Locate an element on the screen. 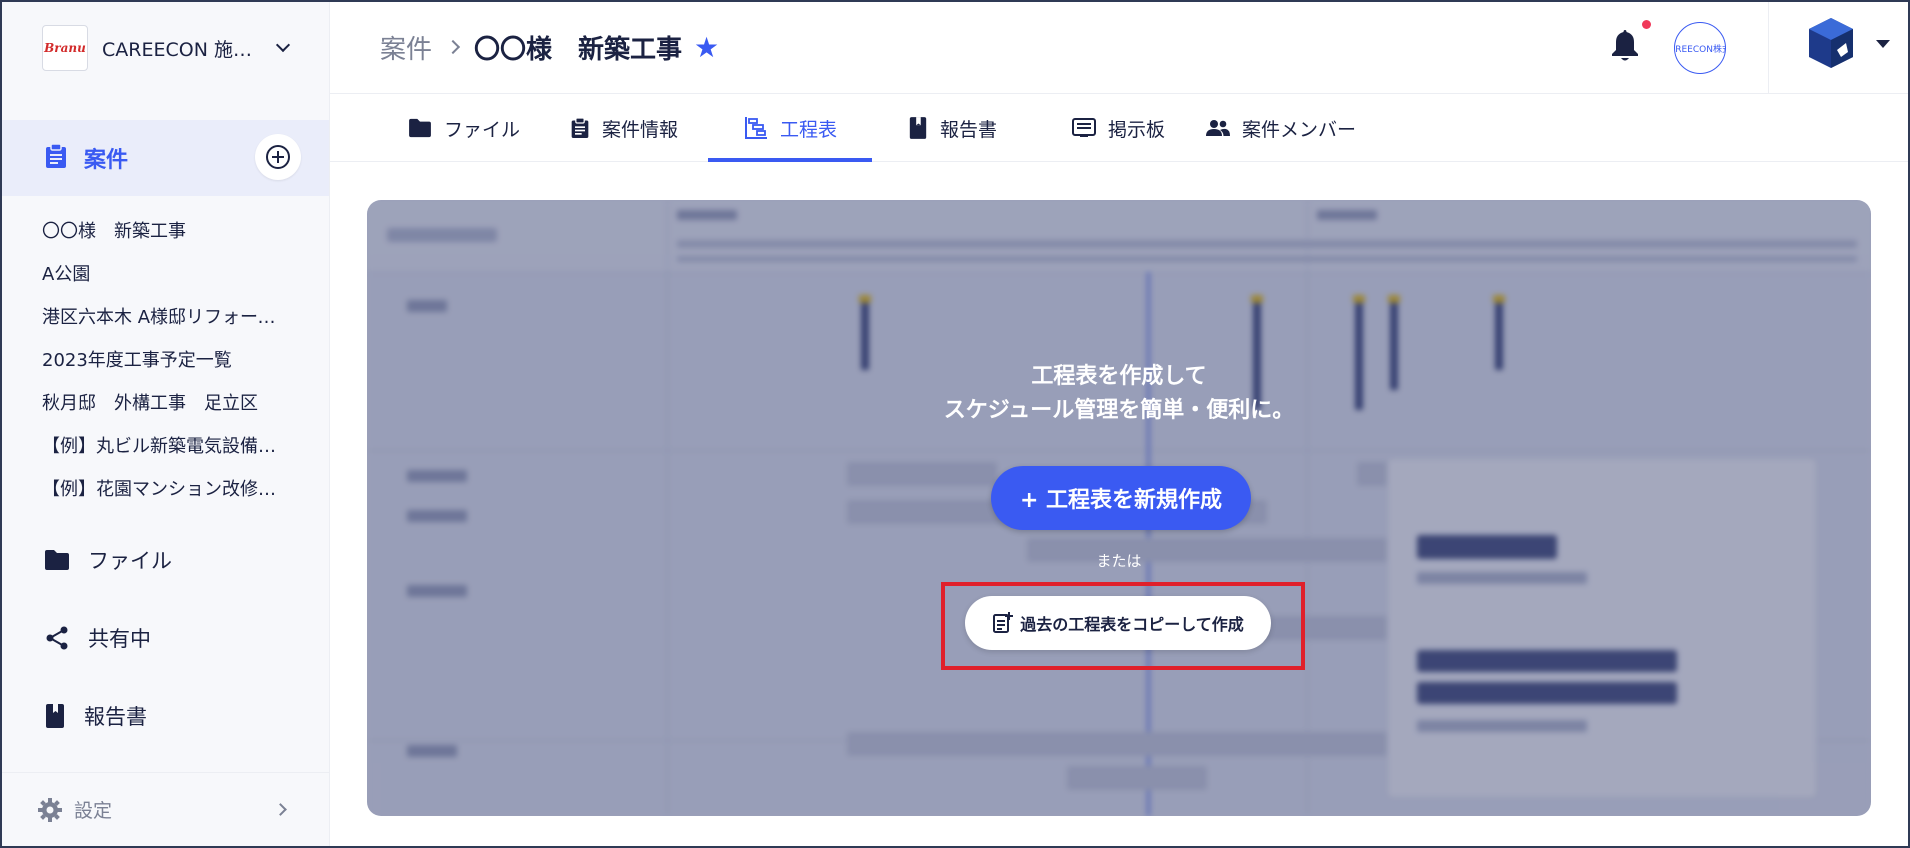 Image resolution: width=1910 pixels, height=848 pixels. tab-label: 案件情報 is located at coordinates (640, 129).